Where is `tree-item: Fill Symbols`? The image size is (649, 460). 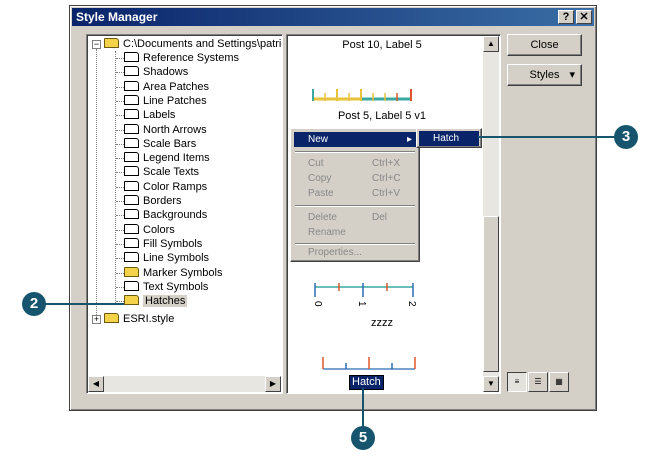
tree-item: Fill Symbols is located at coordinates (163, 244).